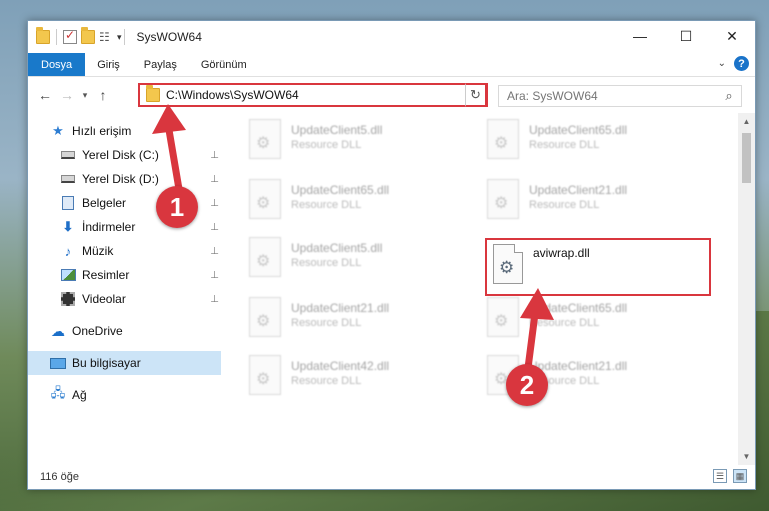  I want to click on sidebar-item-label: Resimler, so click(106, 275).